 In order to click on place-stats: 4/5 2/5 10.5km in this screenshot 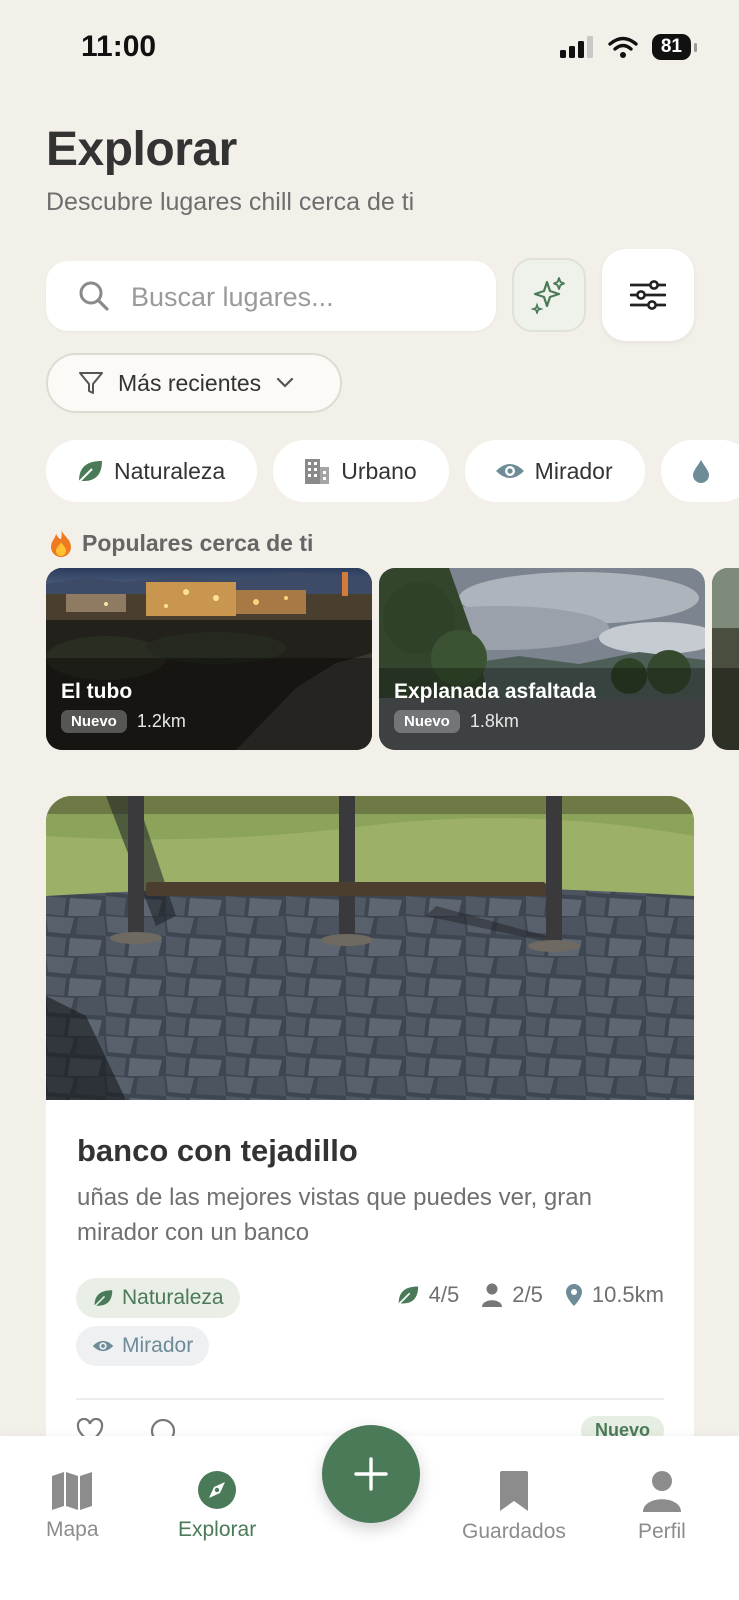, I will do `click(530, 1295)`.